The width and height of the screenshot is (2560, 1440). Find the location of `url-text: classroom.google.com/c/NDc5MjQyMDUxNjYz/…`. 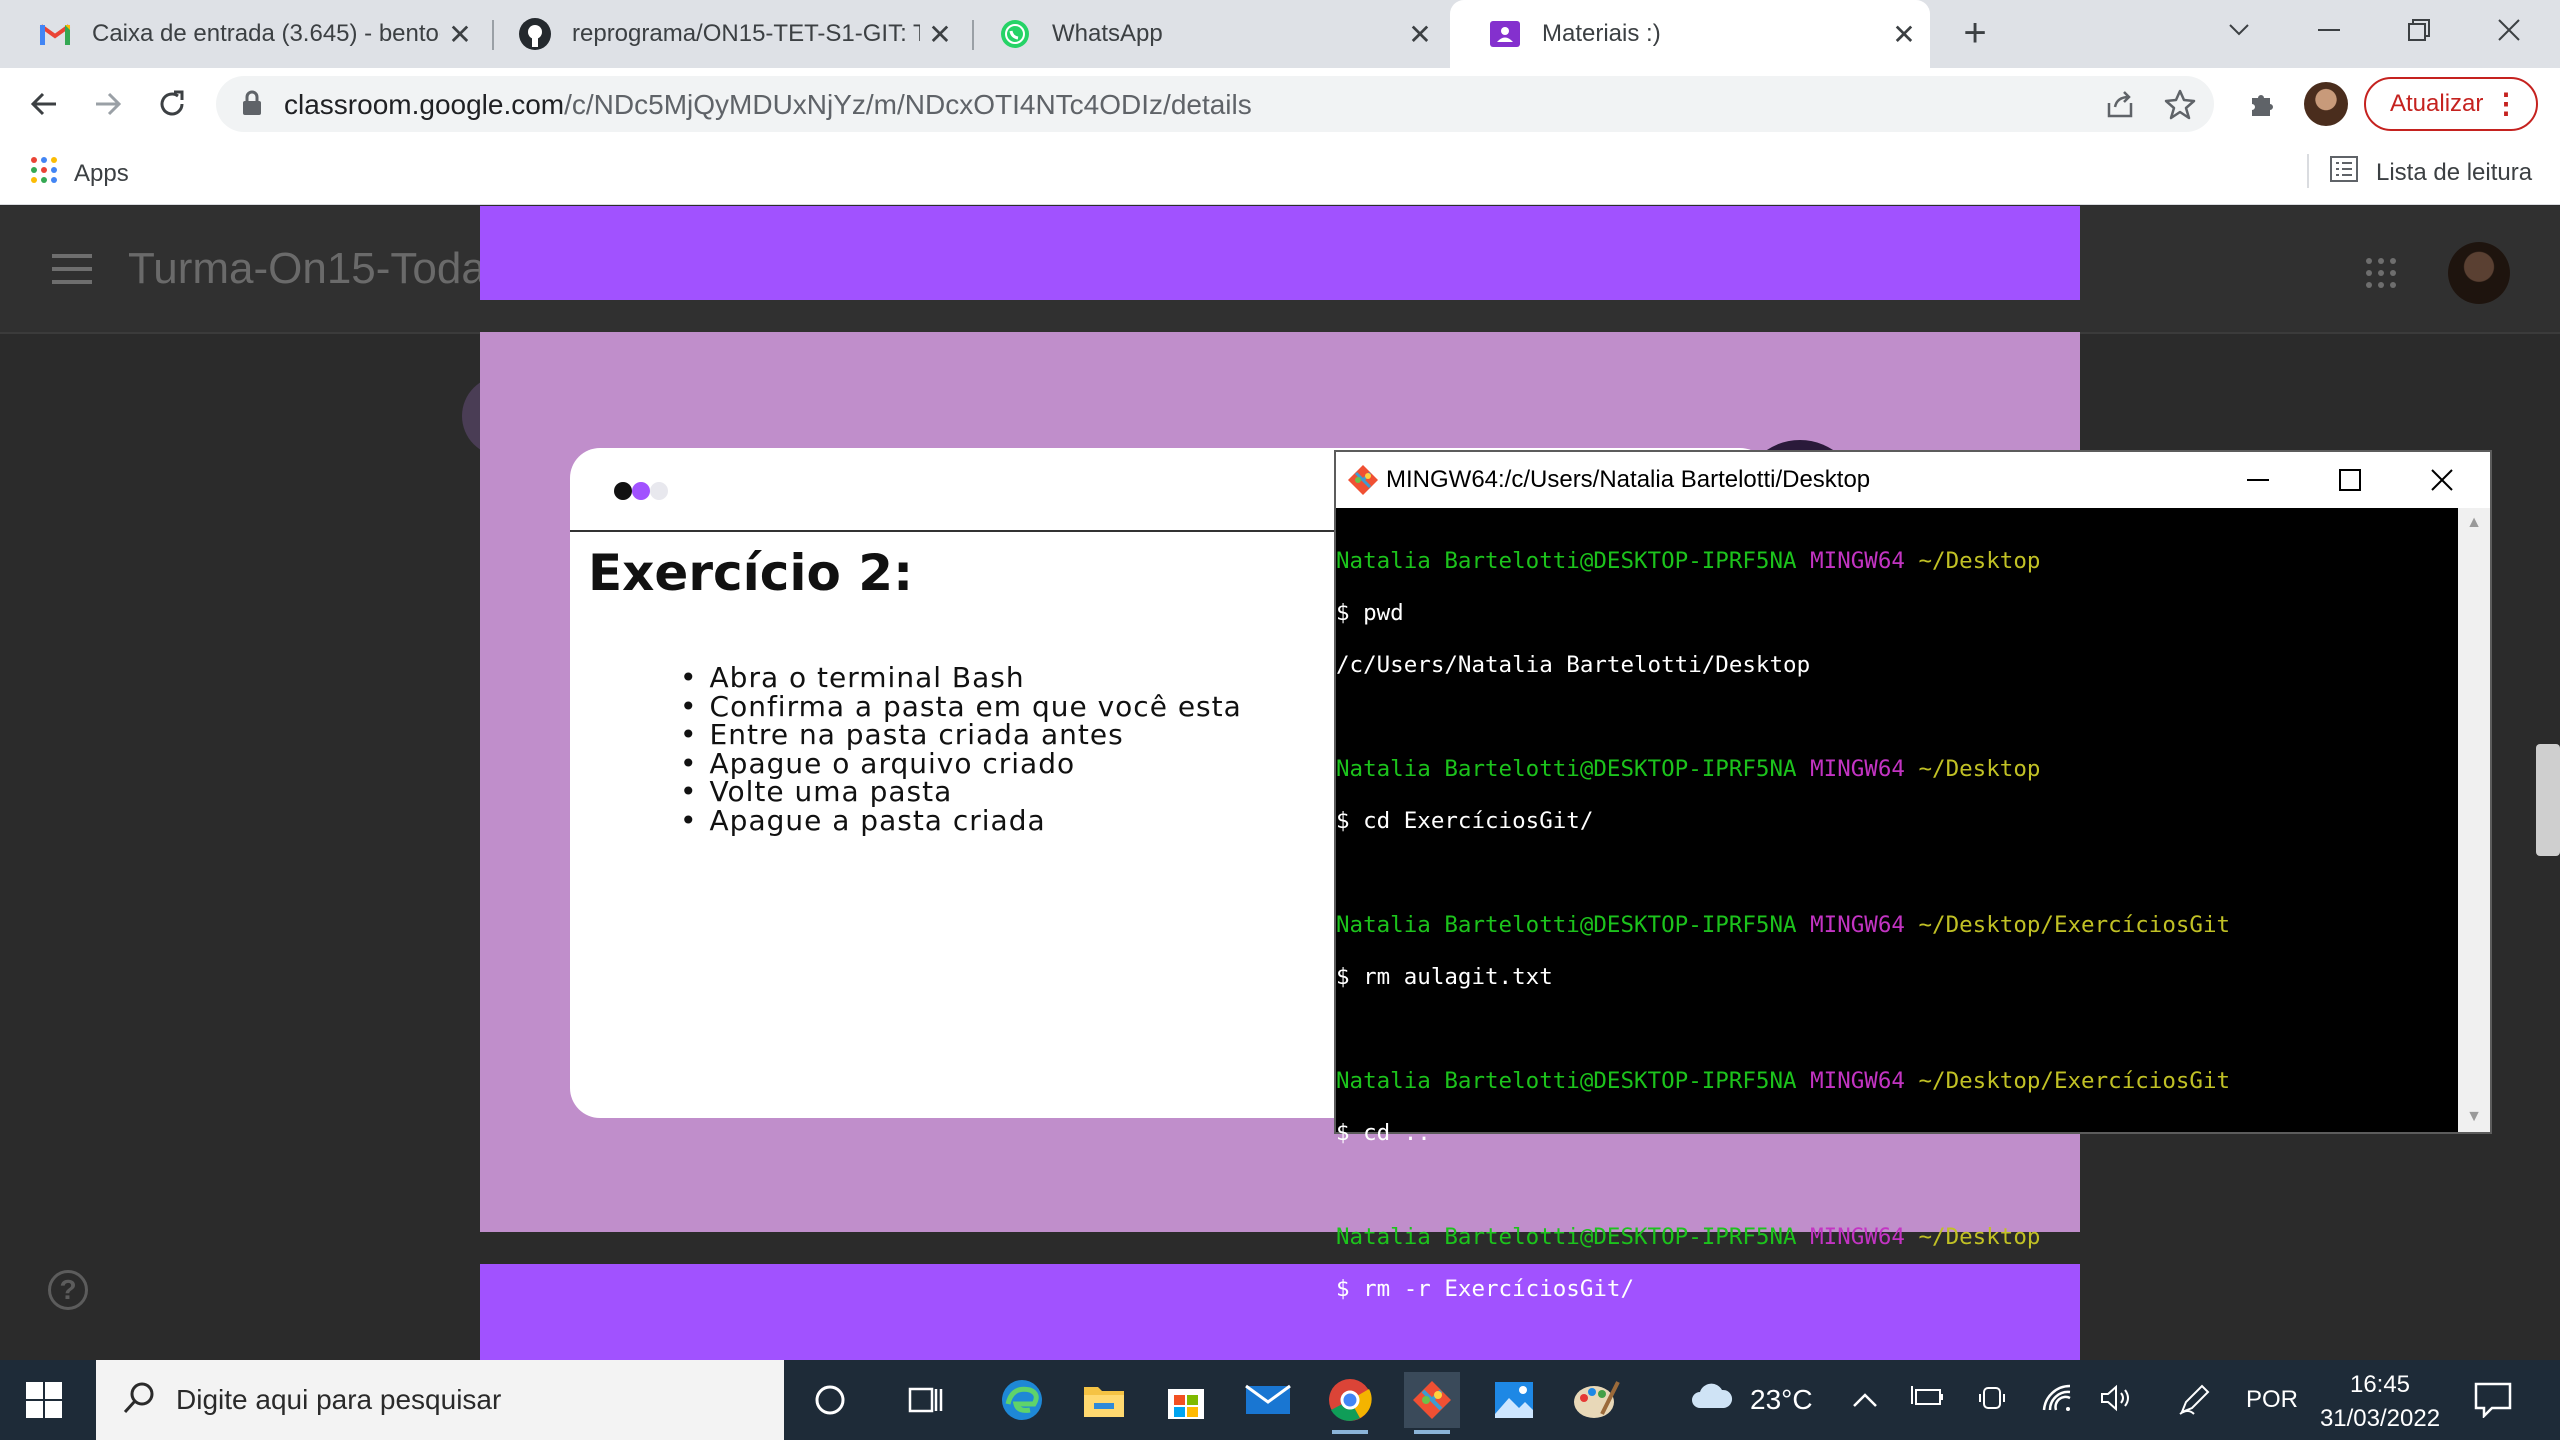

url-text: classroom.google.com/c/NDc5MjQyMDUxNjYz/… is located at coordinates (768, 105).